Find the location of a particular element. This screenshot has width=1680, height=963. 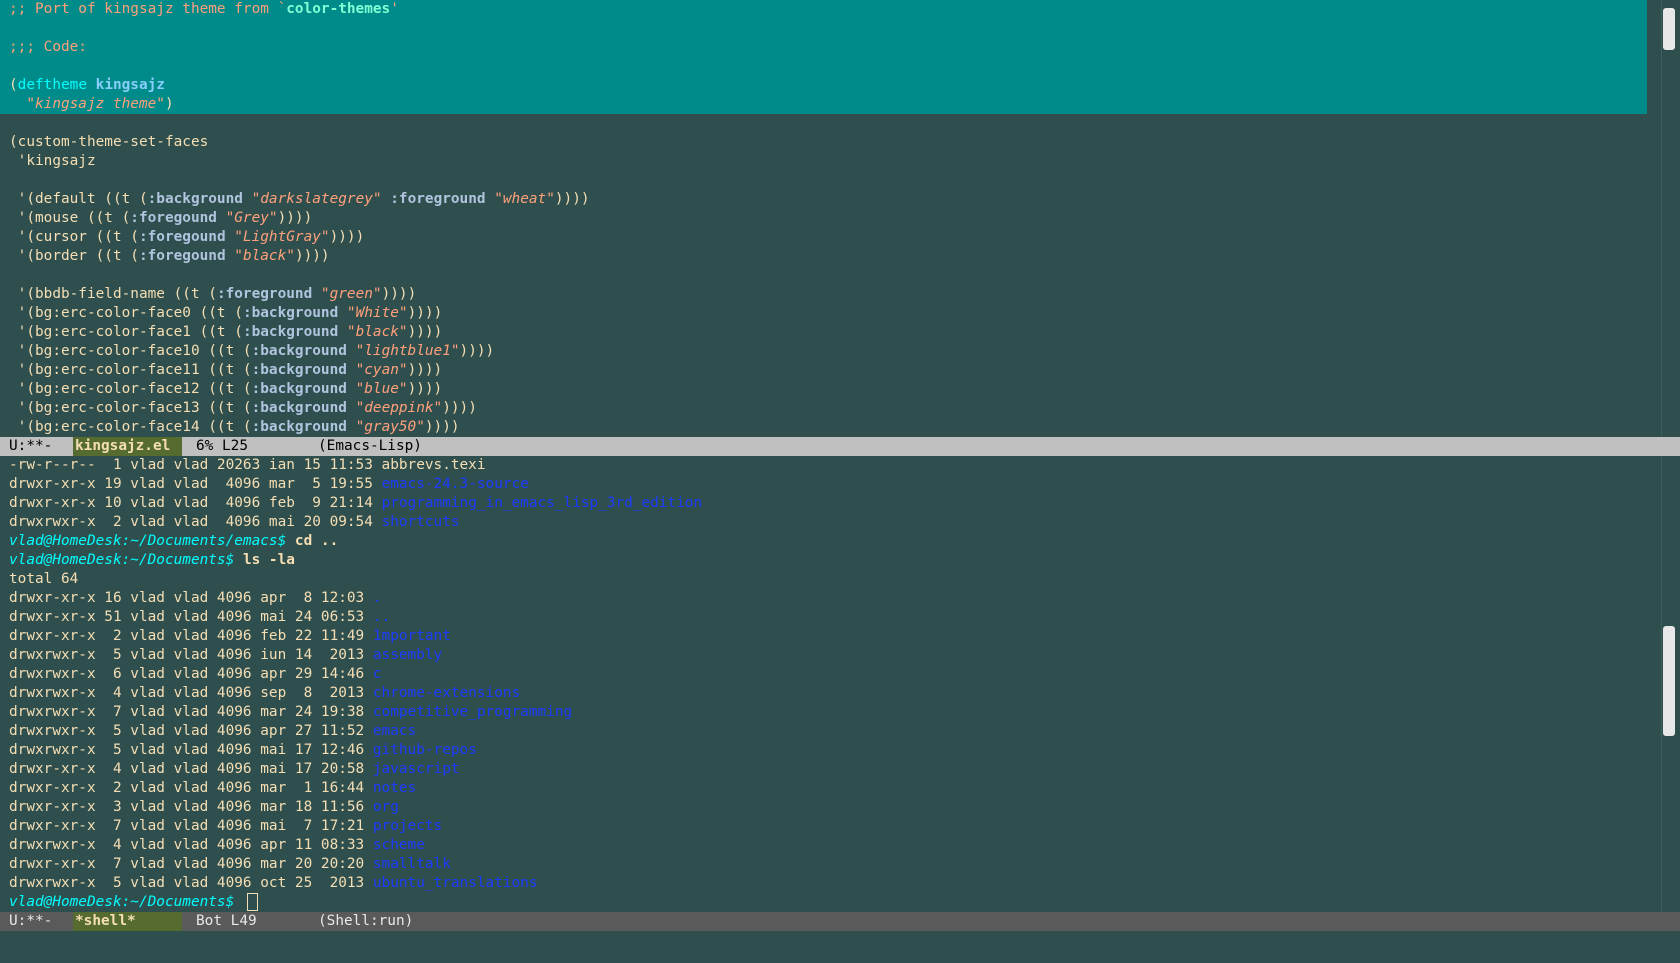

string-literal: "green" is located at coordinates (351, 294).